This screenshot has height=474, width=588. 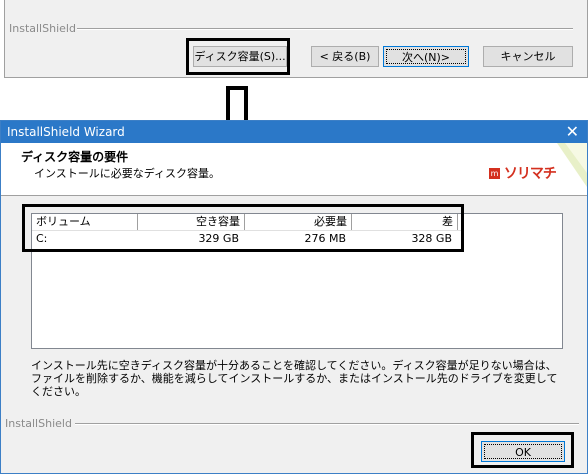 I want to click on cancel-button-label: キャンセル, so click(x=528, y=56).